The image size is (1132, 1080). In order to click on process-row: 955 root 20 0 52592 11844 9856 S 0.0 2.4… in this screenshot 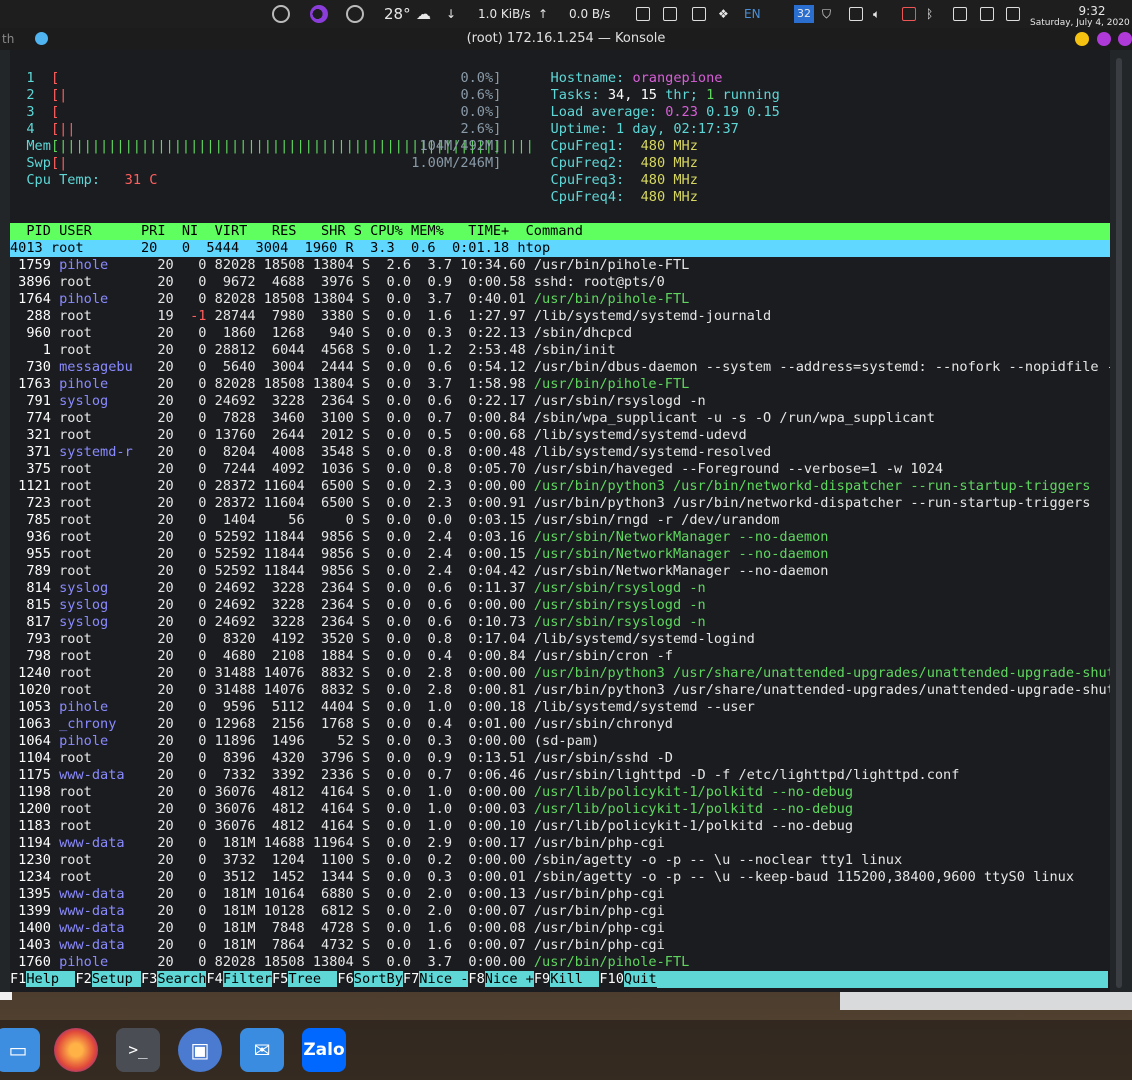, I will do `click(560, 554)`.